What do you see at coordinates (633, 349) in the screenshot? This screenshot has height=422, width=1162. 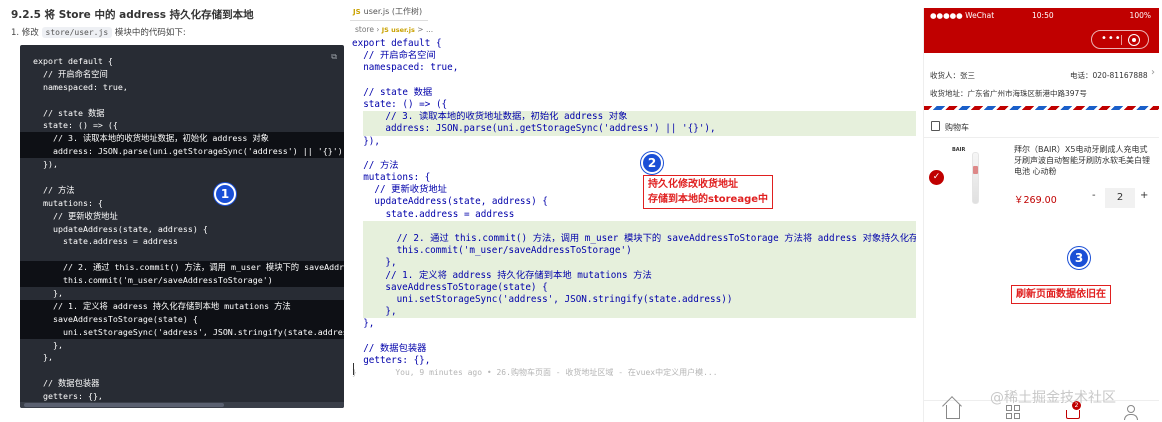 I see `editor-line: // 数据包装器` at bounding box center [633, 349].